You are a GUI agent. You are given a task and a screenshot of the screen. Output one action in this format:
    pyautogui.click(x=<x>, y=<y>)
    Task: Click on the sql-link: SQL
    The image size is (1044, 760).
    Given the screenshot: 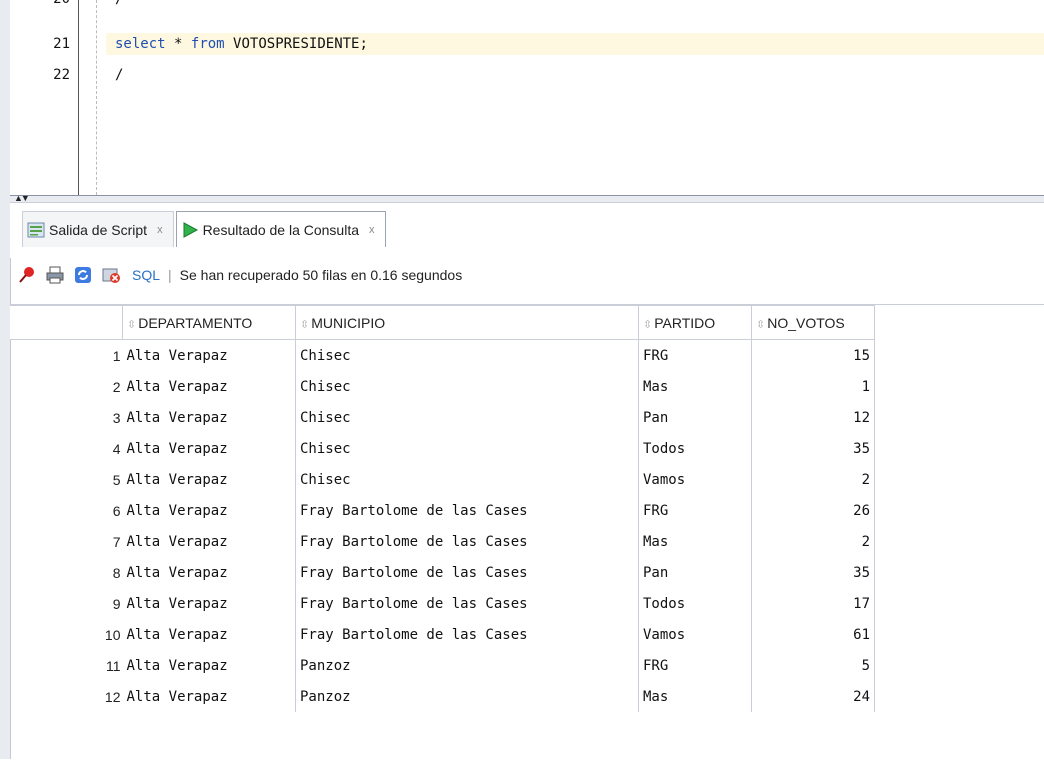 What is the action you would take?
    pyautogui.click(x=146, y=275)
    